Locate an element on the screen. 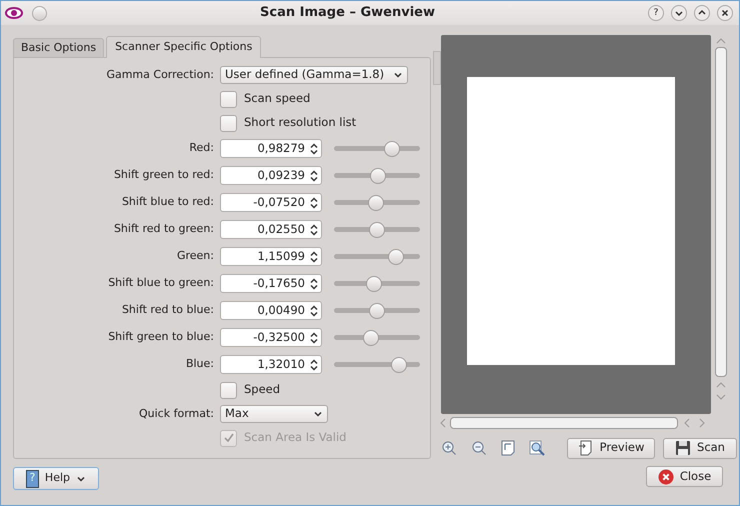 The image size is (740, 506). spin-box: -0,32500 is located at coordinates (271, 337).